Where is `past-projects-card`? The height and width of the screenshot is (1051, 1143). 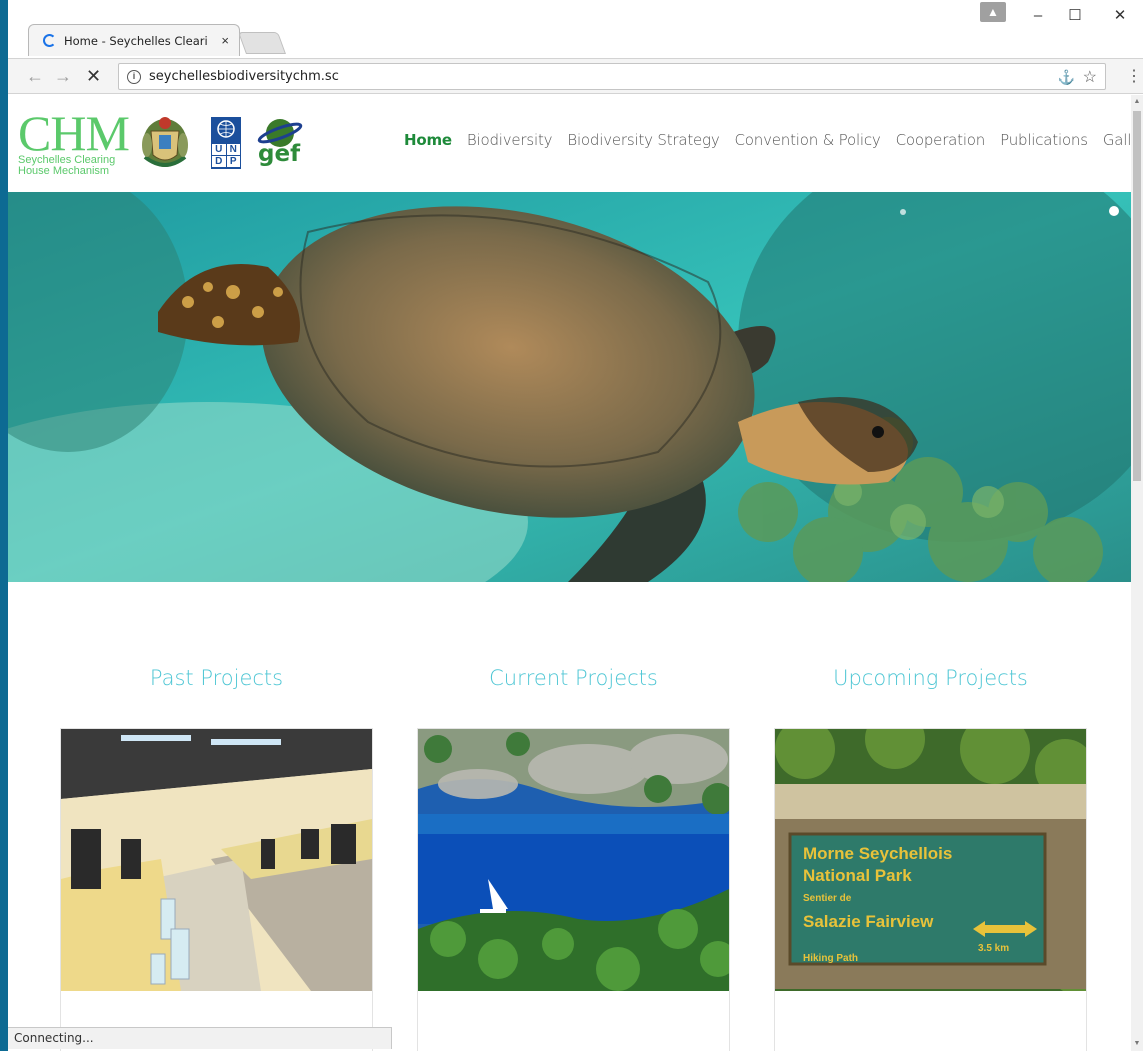
past-projects-card is located at coordinates (216, 889).